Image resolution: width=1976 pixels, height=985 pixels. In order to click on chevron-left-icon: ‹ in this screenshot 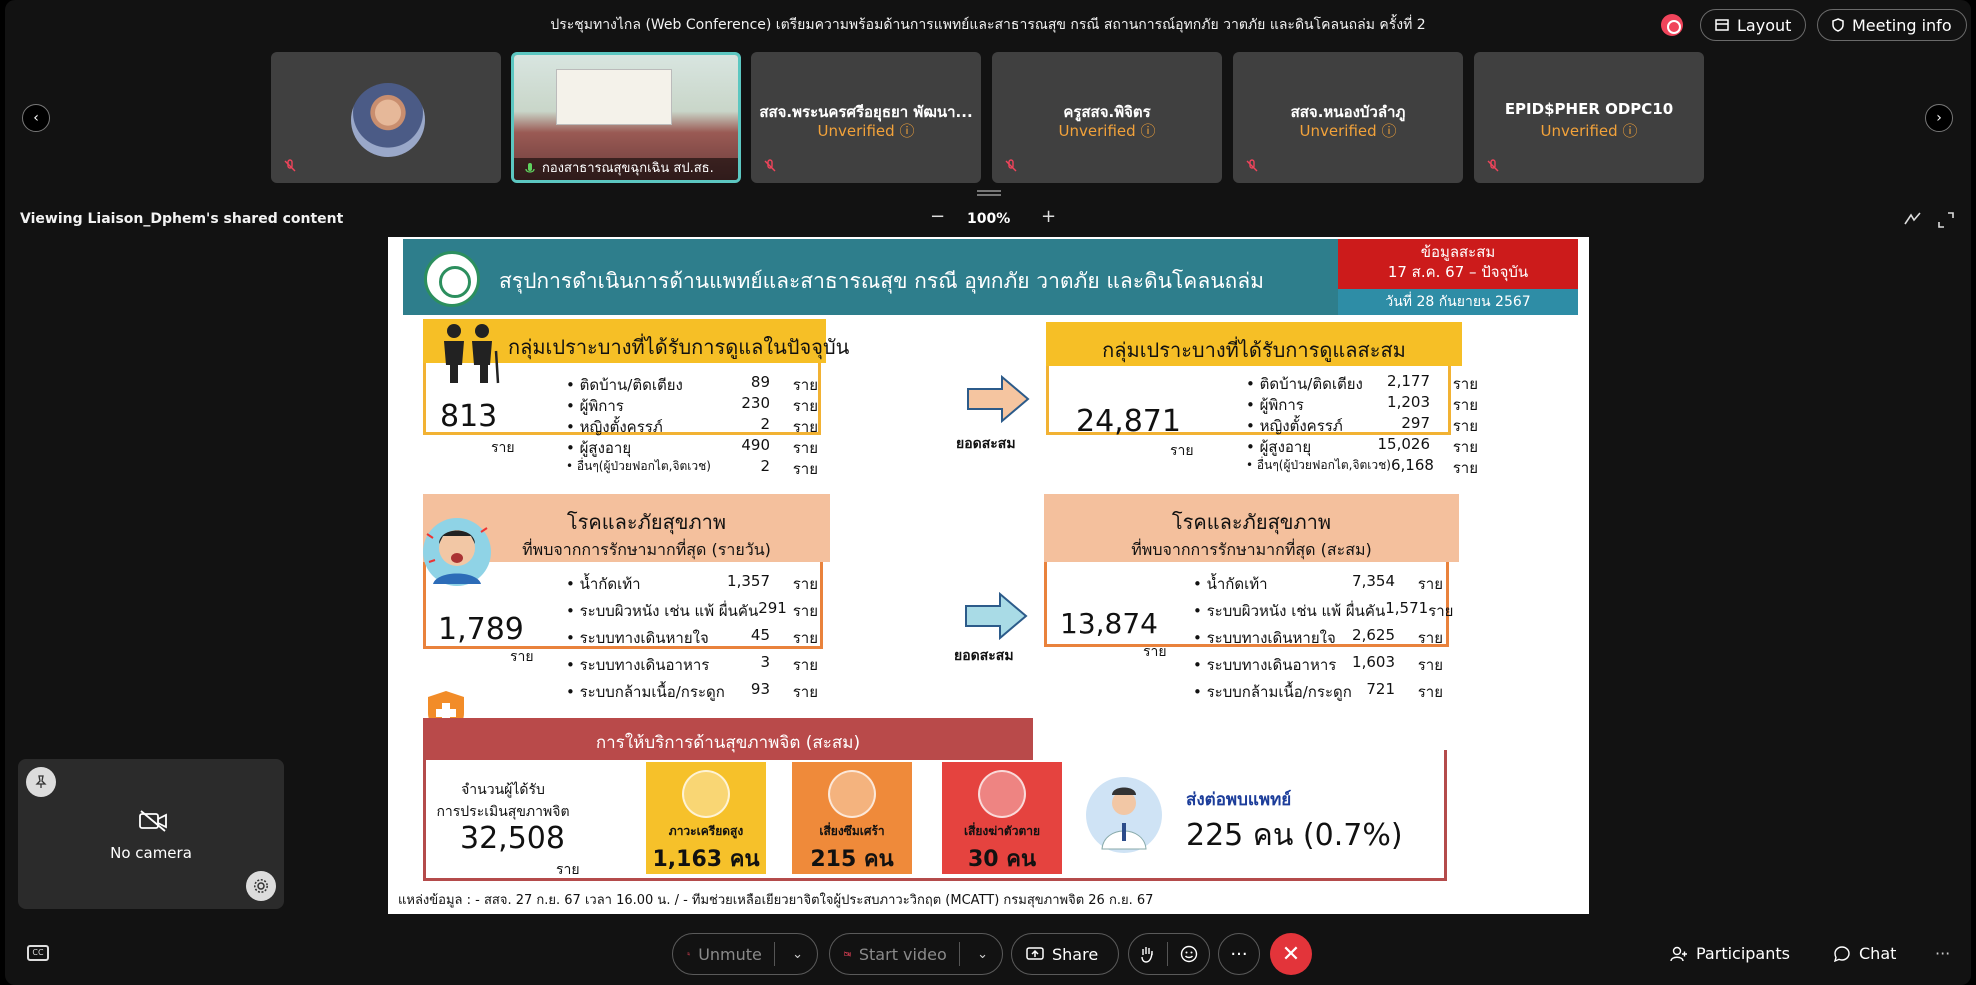, I will do `click(36, 118)`.